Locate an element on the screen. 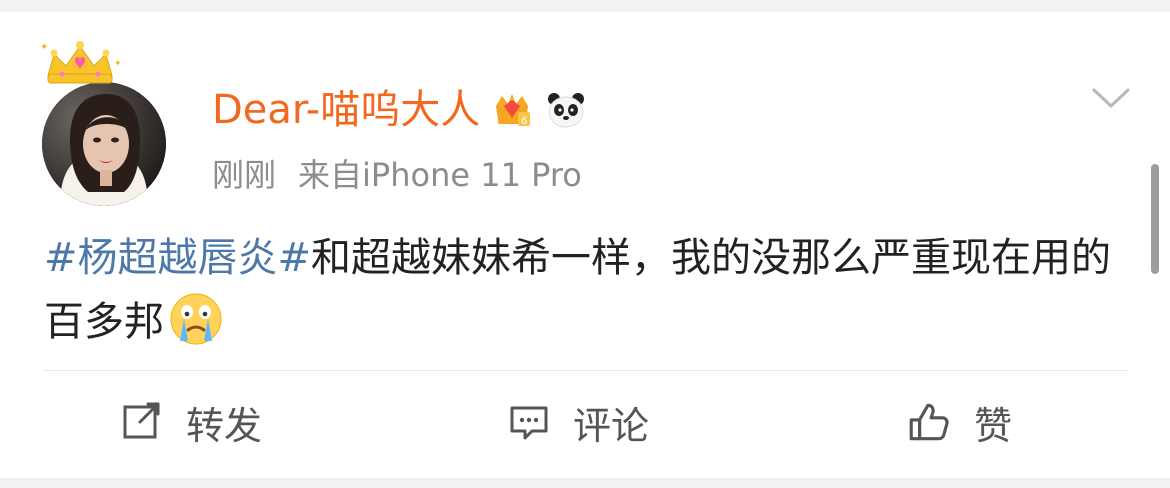 The height and width of the screenshot is (488, 1170). post-time: 刚刚 is located at coordinates (244, 175).